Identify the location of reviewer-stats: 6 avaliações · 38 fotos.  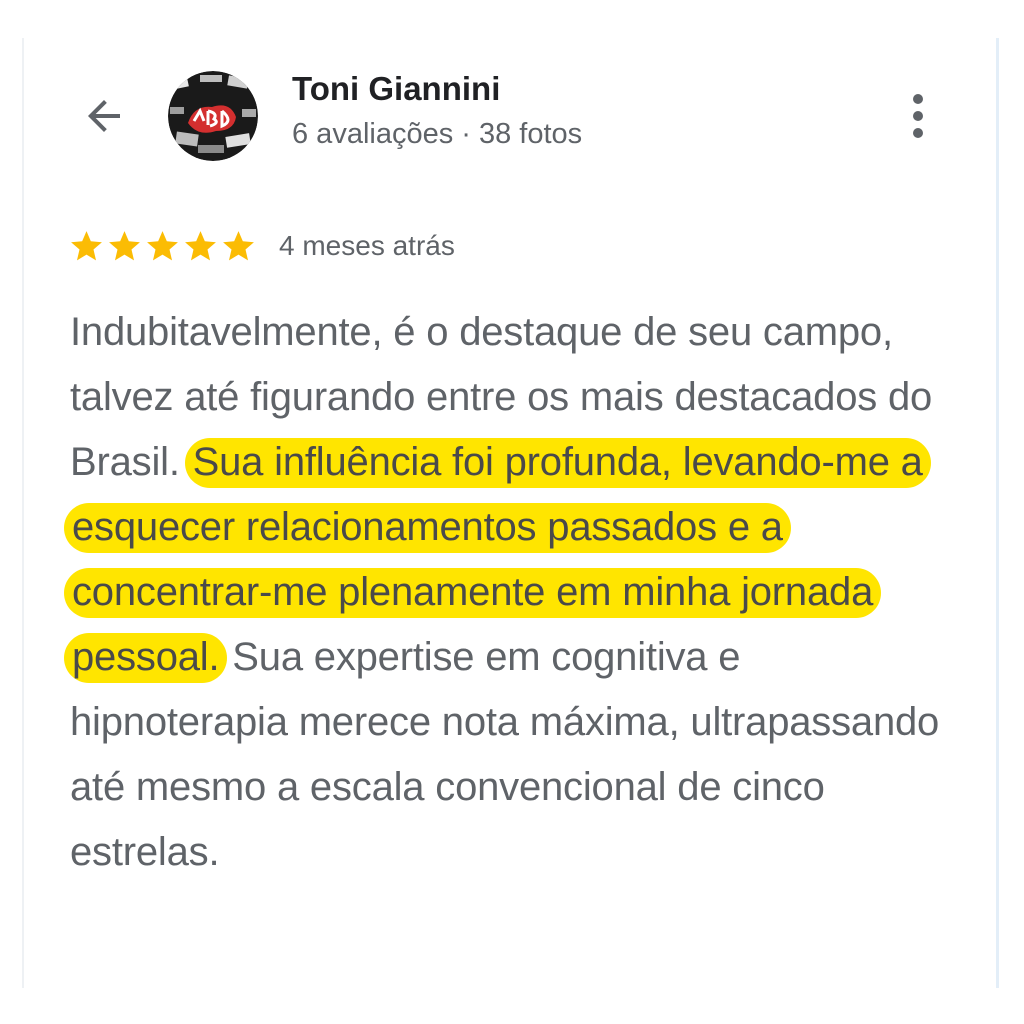
(437, 134).